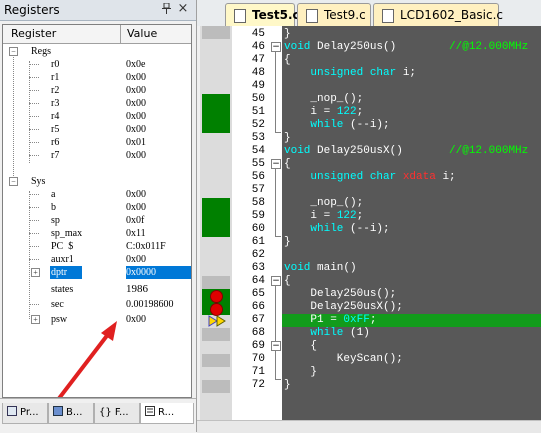  I want to click on tab-test5: Test5.c, so click(262, 14).